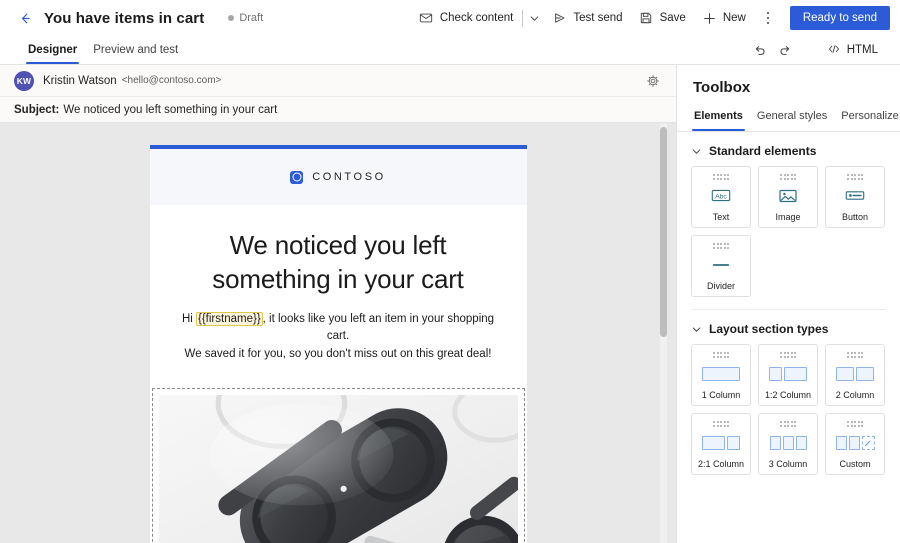 This screenshot has width=900, height=543. I want to click on html-code-button: HTML, so click(852, 50).